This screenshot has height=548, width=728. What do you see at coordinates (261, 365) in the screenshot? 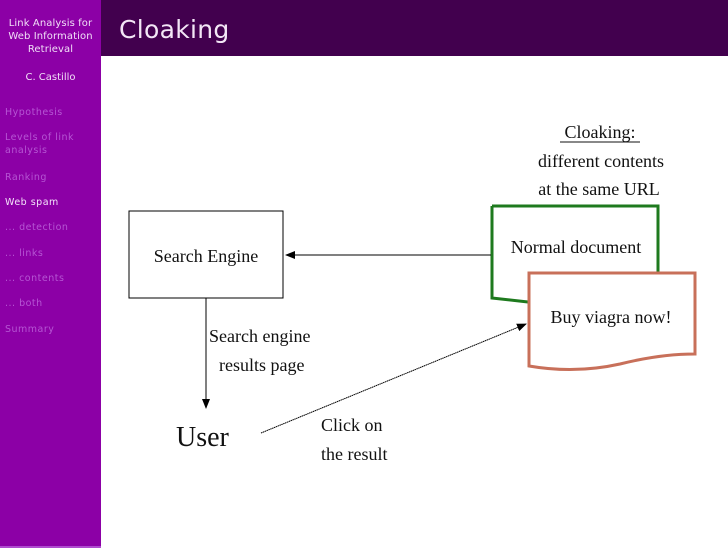
I see `serp-label: results page` at bounding box center [261, 365].